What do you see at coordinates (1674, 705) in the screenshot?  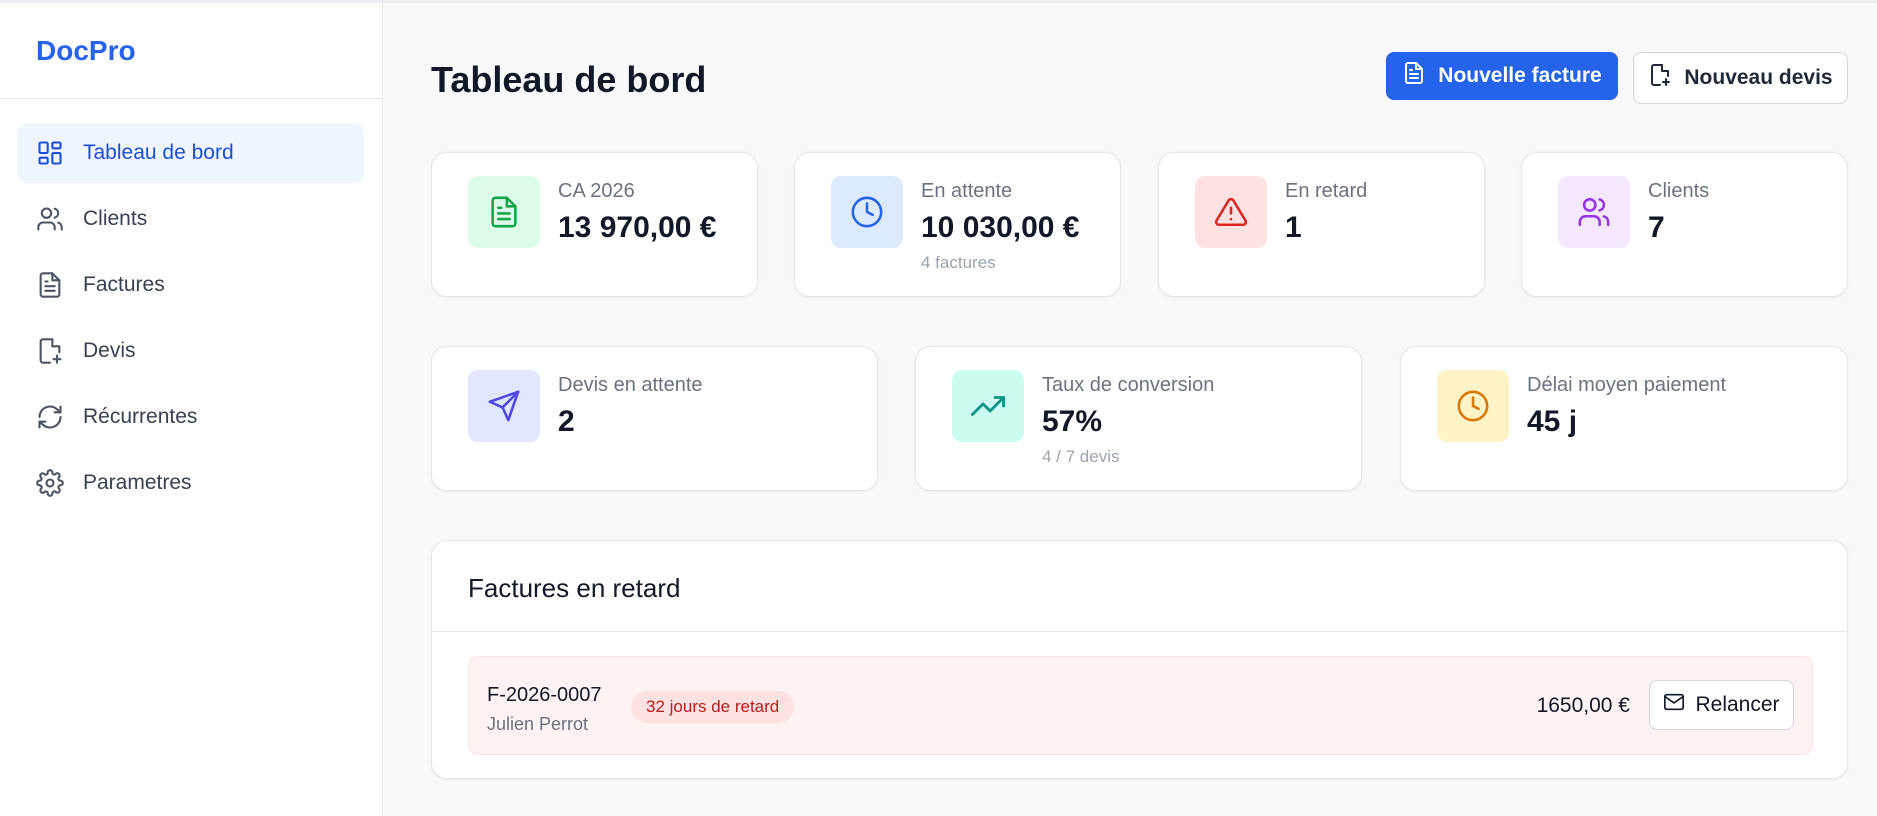 I see `mail-icon` at bounding box center [1674, 705].